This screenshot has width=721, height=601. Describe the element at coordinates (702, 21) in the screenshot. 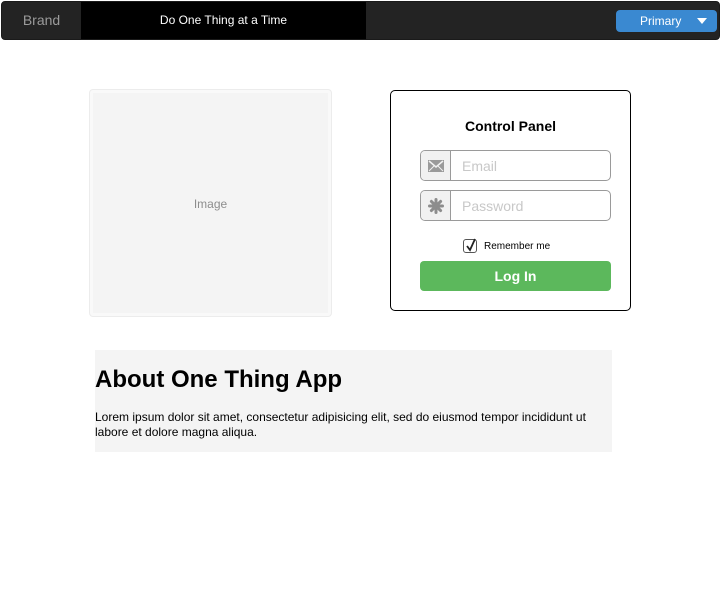

I see `caret-down-icon` at that location.